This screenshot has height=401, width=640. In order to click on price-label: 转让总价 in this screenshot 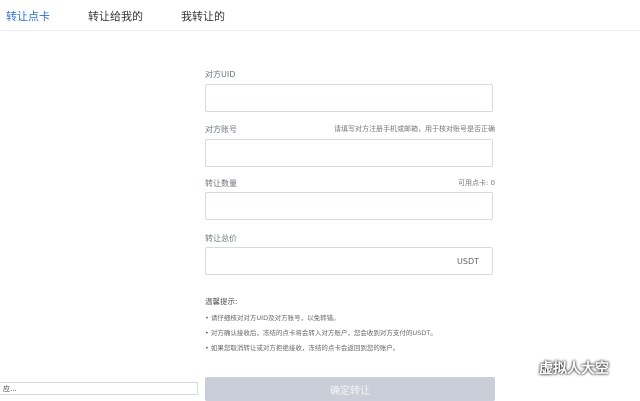, I will do `click(350, 238)`.